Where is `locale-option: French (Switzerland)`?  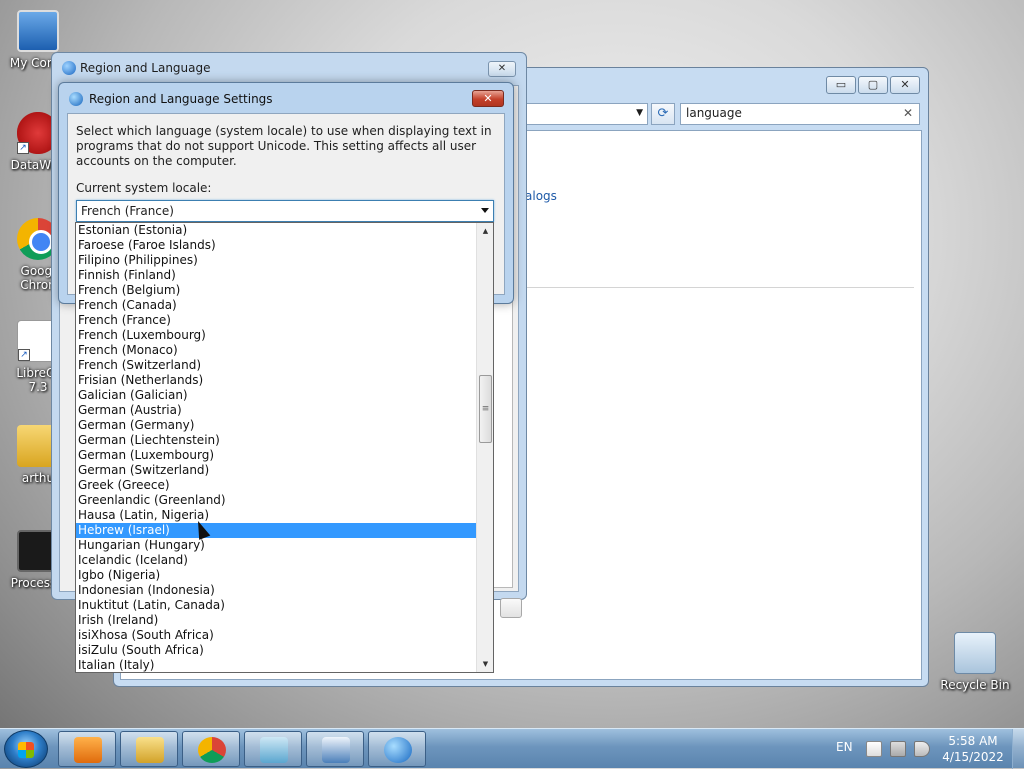 locale-option: French (Switzerland) is located at coordinates (276, 365).